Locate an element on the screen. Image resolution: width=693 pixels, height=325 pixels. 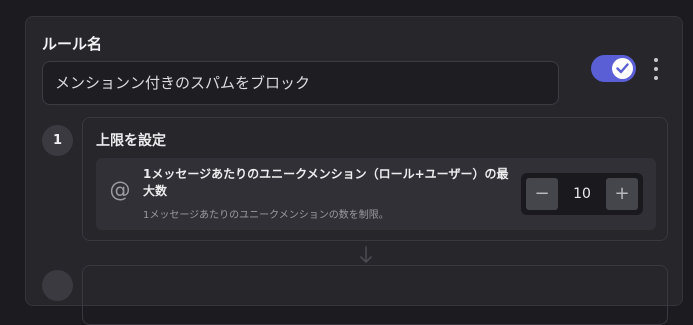
next-step-badge is located at coordinates (57, 285).